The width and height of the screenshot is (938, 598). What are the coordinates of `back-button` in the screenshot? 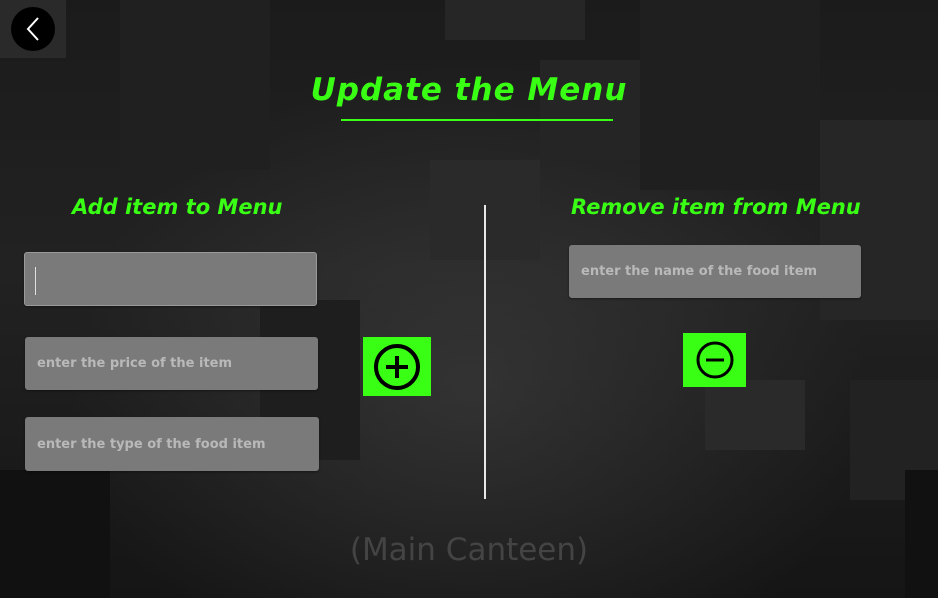 It's located at (33, 29).